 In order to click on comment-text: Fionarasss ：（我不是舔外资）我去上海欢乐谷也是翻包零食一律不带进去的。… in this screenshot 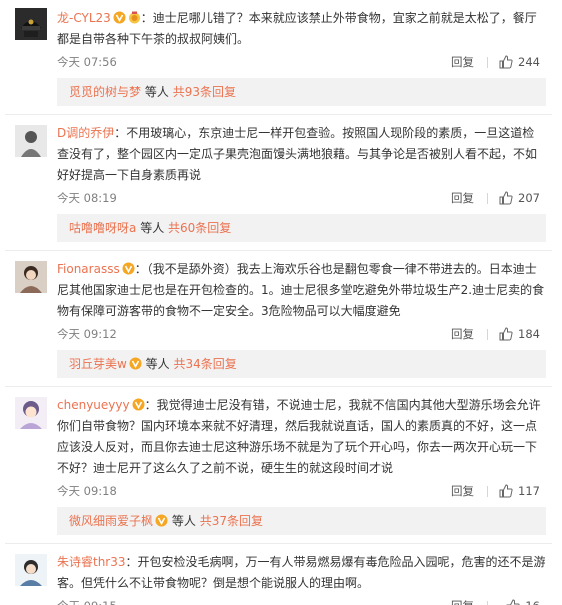, I will do `click(301, 290)`.